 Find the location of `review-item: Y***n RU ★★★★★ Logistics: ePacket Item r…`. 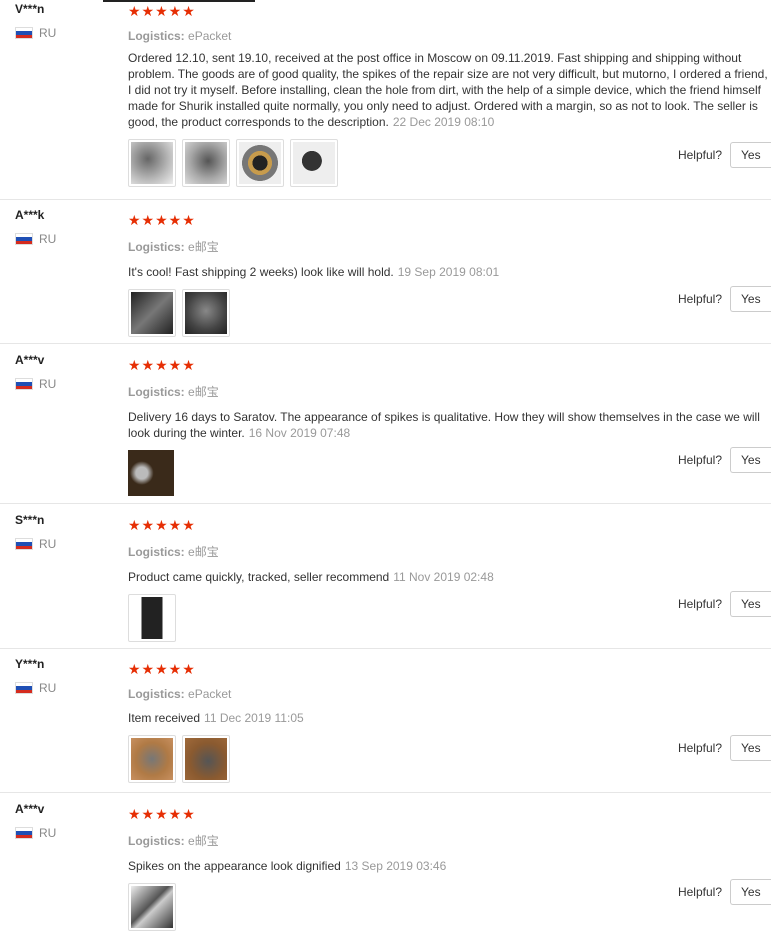

review-item: Y***n RU ★★★★★ Logistics: ePacket Item r… is located at coordinates (385, 724).